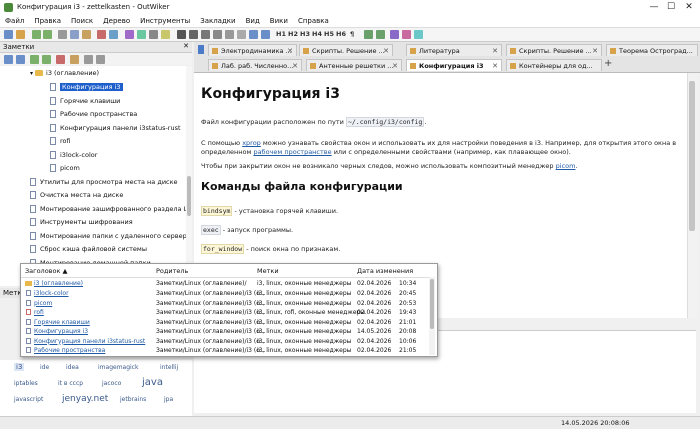 This screenshot has width=700, height=429. What do you see at coordinates (60, 59) in the screenshot?
I see `delete-icon` at bounding box center [60, 59].